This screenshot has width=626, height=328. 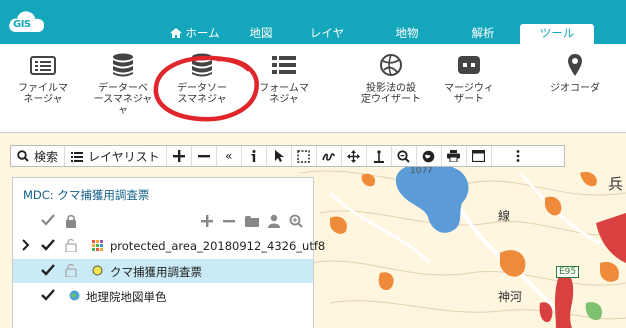 I want to click on add-layer-icon, so click(x=207, y=221).